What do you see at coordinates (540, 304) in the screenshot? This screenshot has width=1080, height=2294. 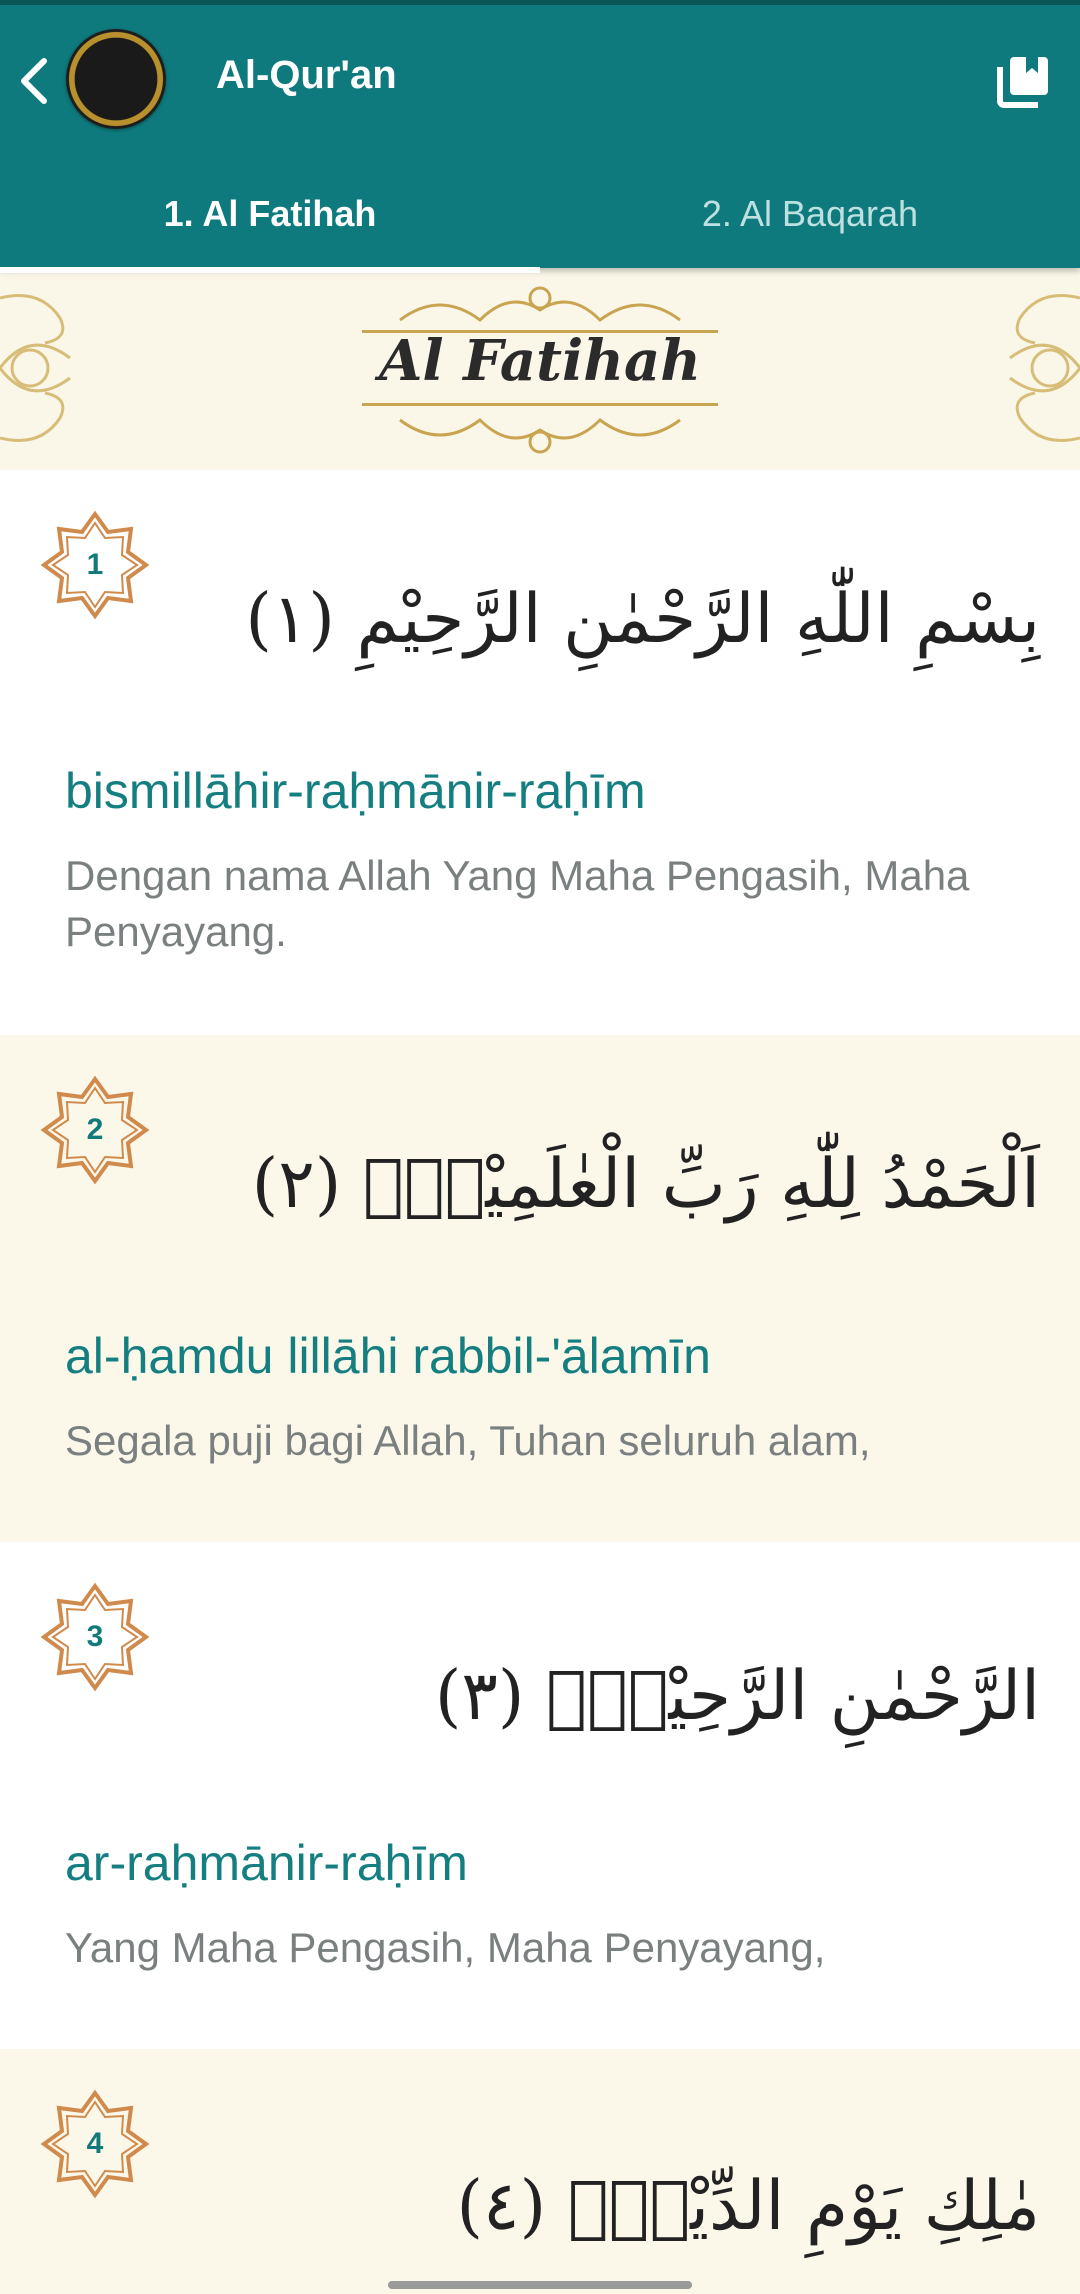 I see `top-ornament-icon` at bounding box center [540, 304].